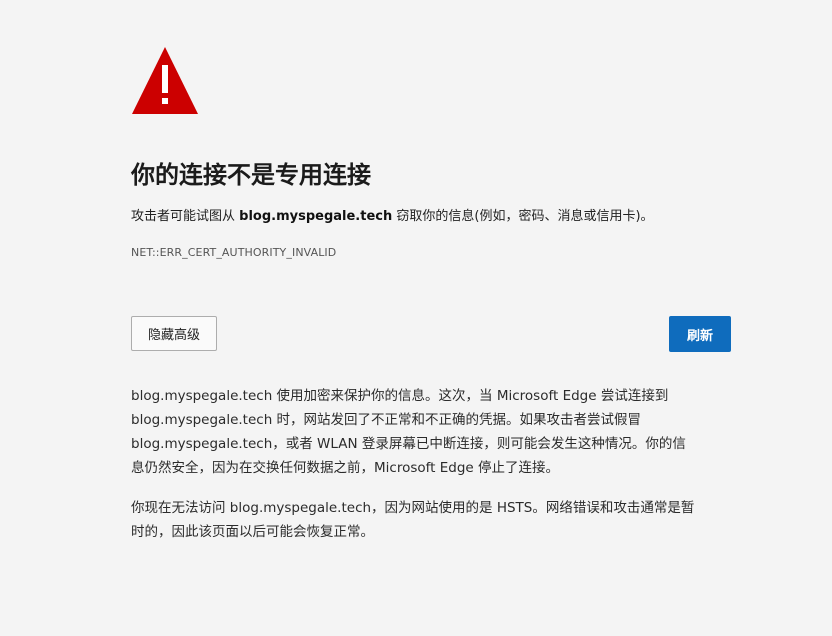 This screenshot has height=636, width=832. What do you see at coordinates (234, 252) in the screenshot?
I see `error-code: NET::ERR_CERT_AUTHORITY_INVALID` at bounding box center [234, 252].